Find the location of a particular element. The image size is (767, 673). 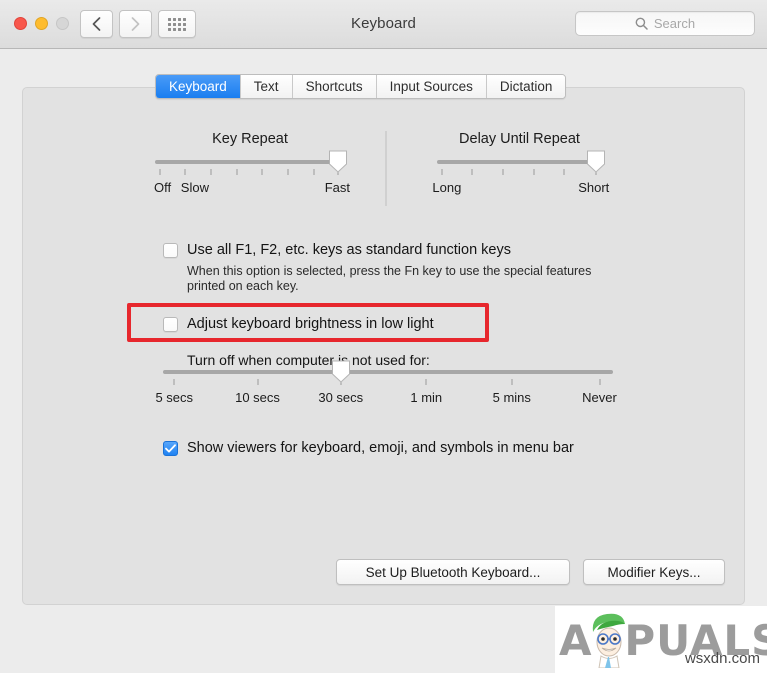

tab-text-label: Text is located at coordinates (266, 86).